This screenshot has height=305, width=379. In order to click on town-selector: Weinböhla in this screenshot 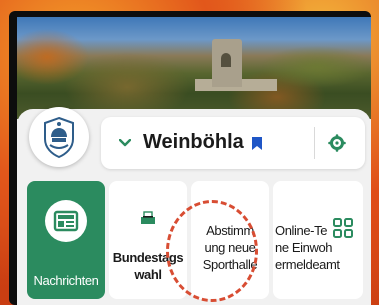, I will do `click(233, 143)`.